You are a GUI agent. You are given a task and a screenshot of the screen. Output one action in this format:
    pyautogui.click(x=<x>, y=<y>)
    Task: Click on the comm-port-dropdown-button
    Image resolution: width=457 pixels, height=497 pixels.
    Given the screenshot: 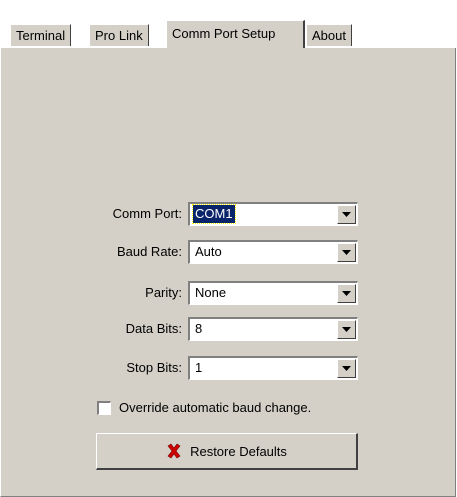 What is the action you would take?
    pyautogui.click(x=346, y=214)
    